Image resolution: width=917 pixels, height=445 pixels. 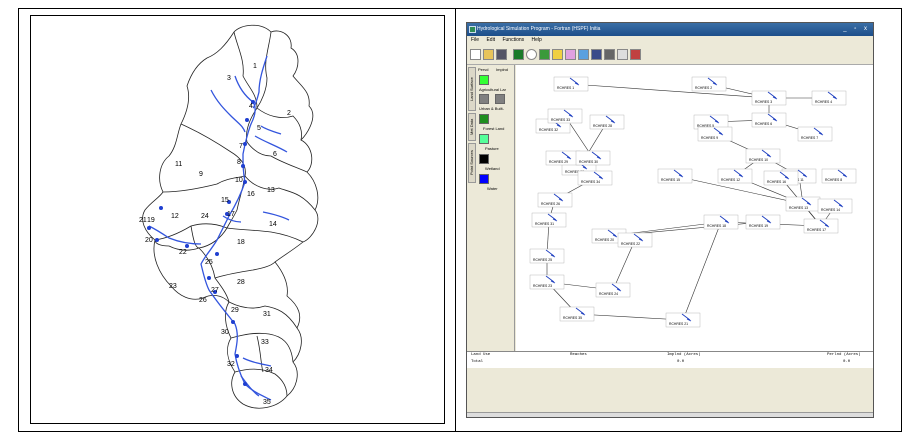 I want to click on subcatchment-label-32: 32, so click(x=231, y=364).